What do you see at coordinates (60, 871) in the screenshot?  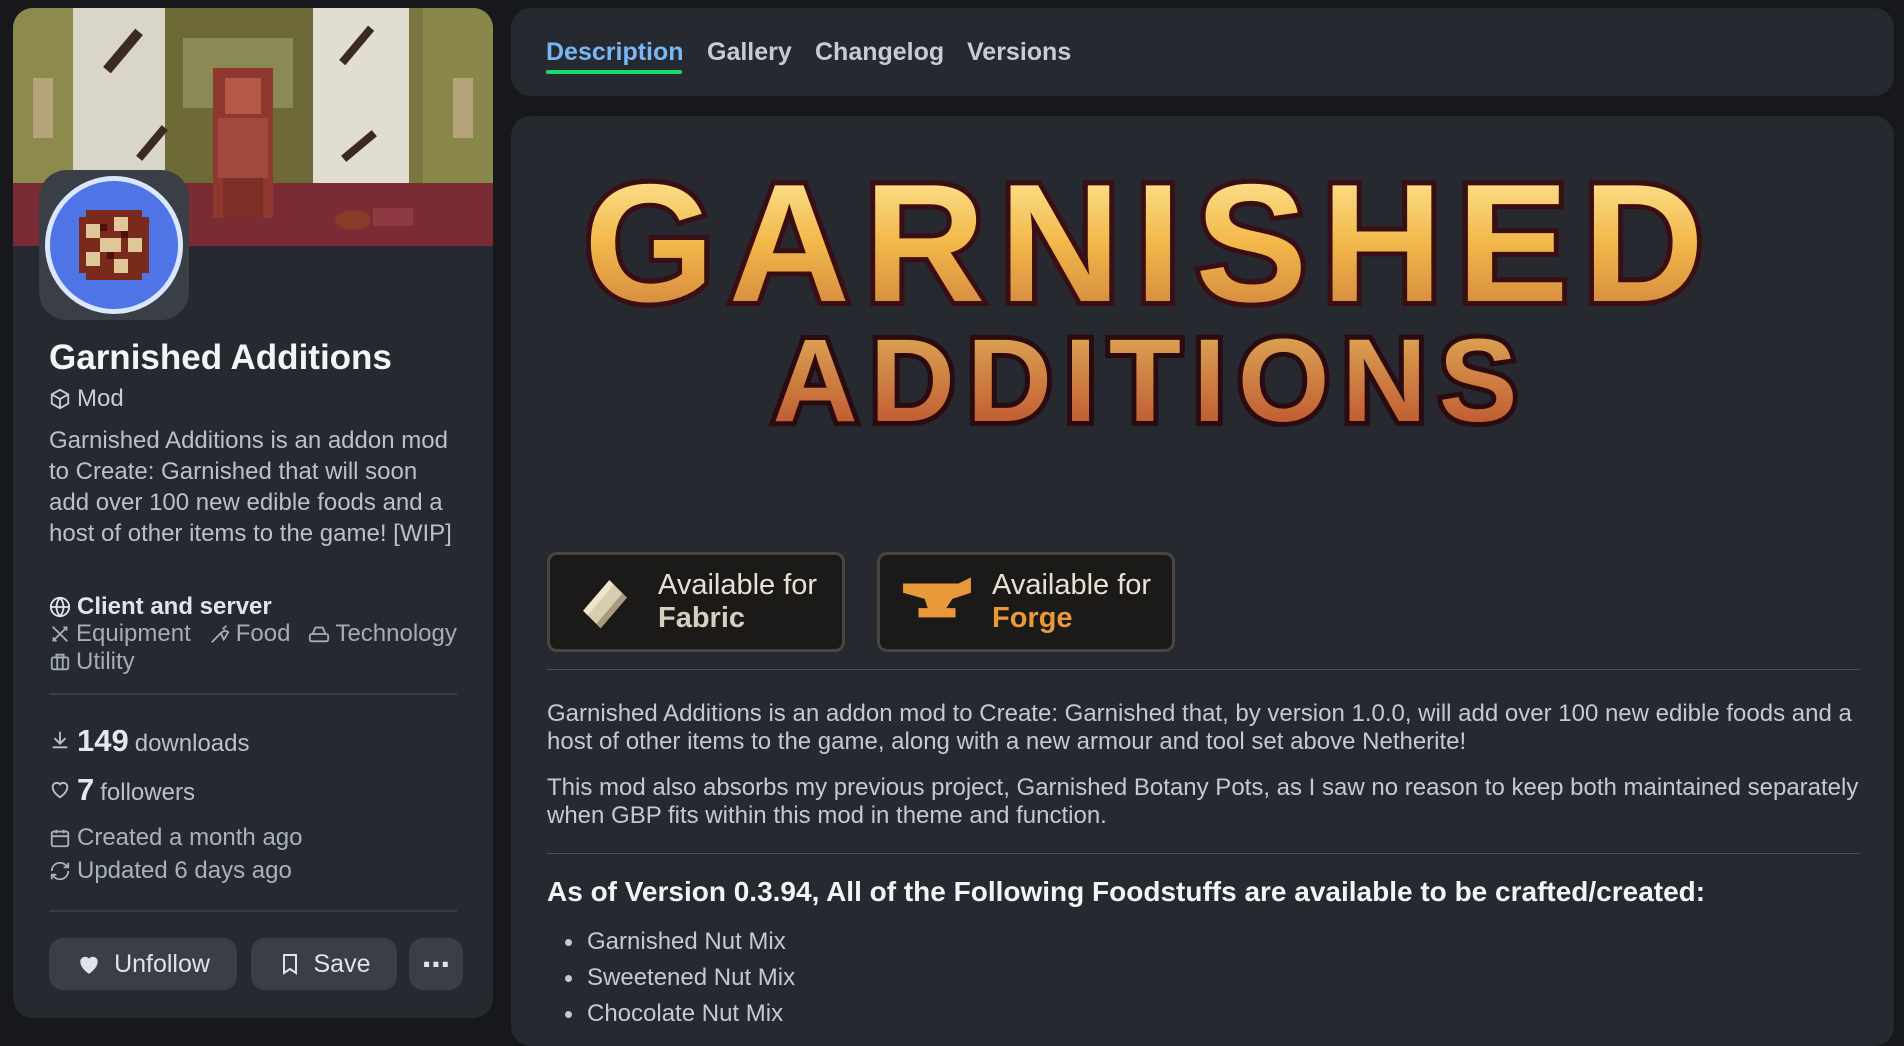 I see `refresh-icon` at bounding box center [60, 871].